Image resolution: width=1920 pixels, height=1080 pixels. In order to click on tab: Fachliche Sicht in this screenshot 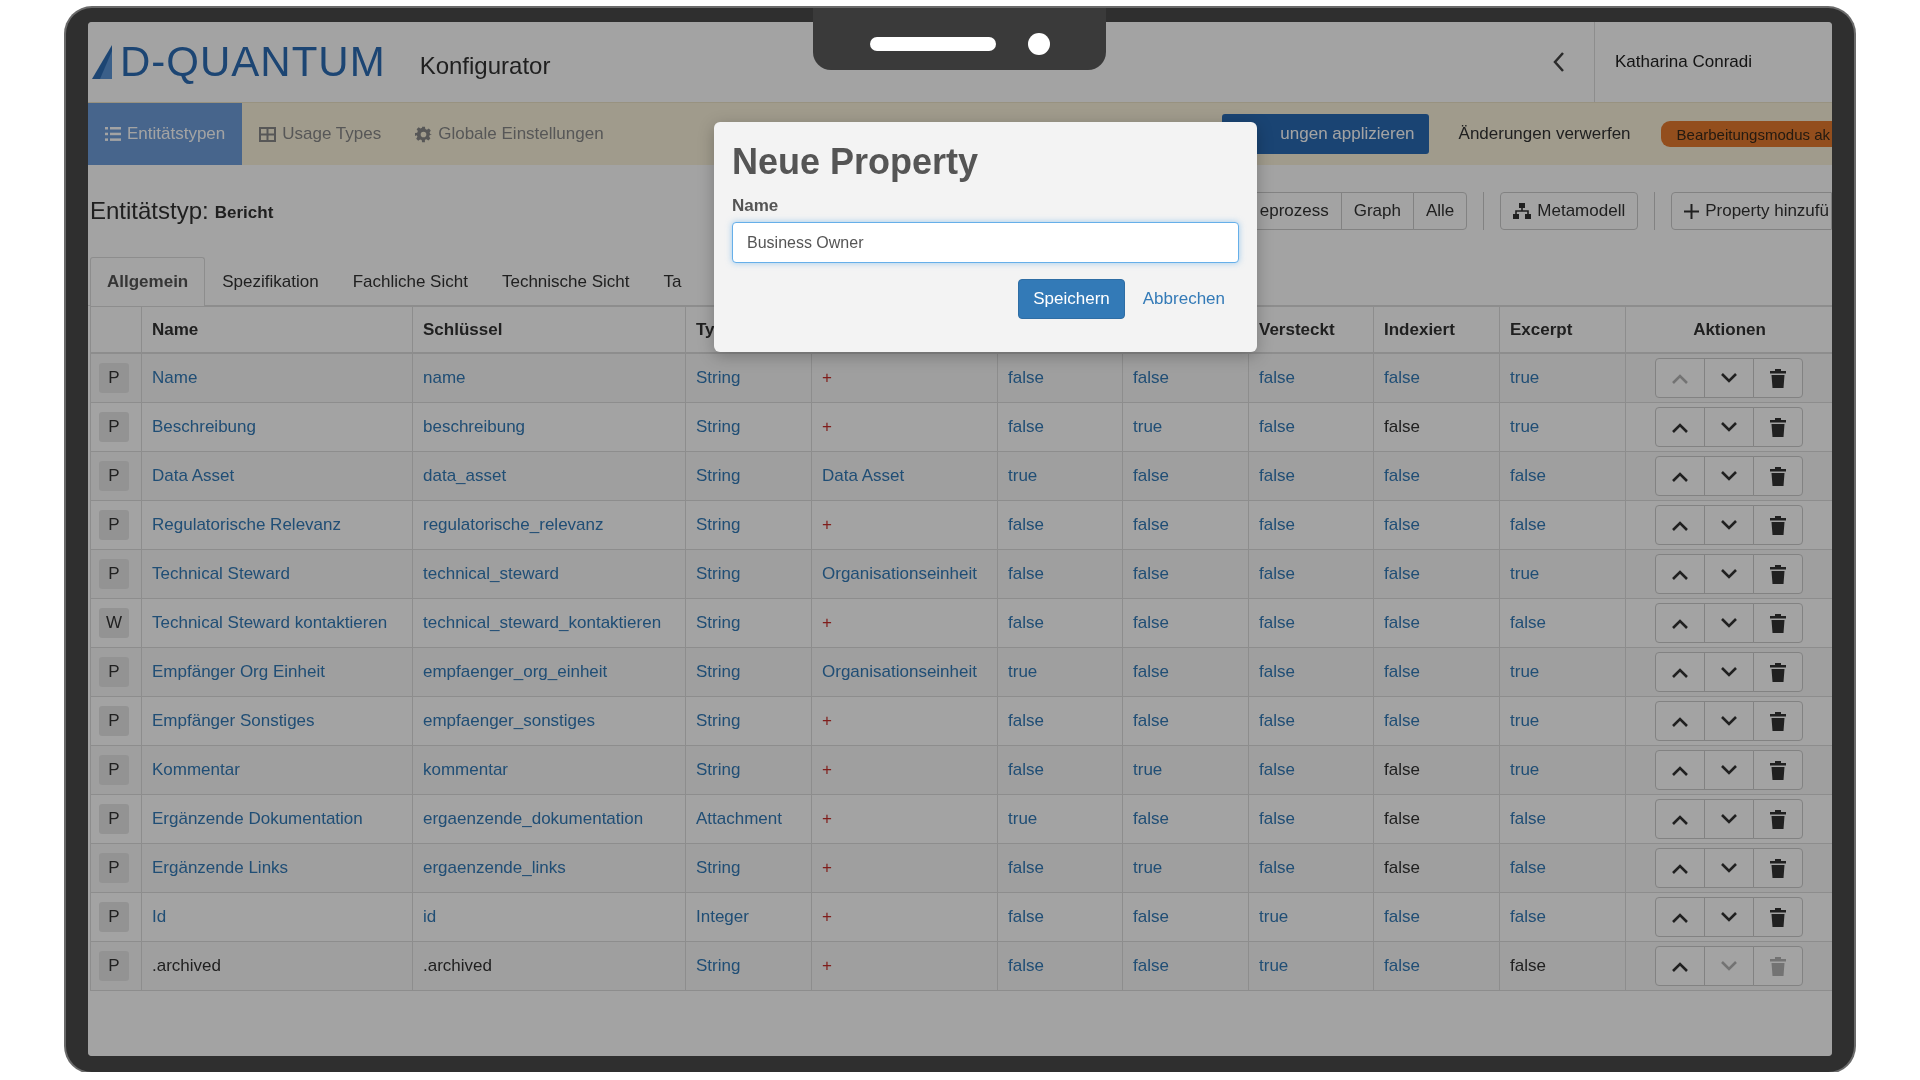, I will do `click(410, 281)`.